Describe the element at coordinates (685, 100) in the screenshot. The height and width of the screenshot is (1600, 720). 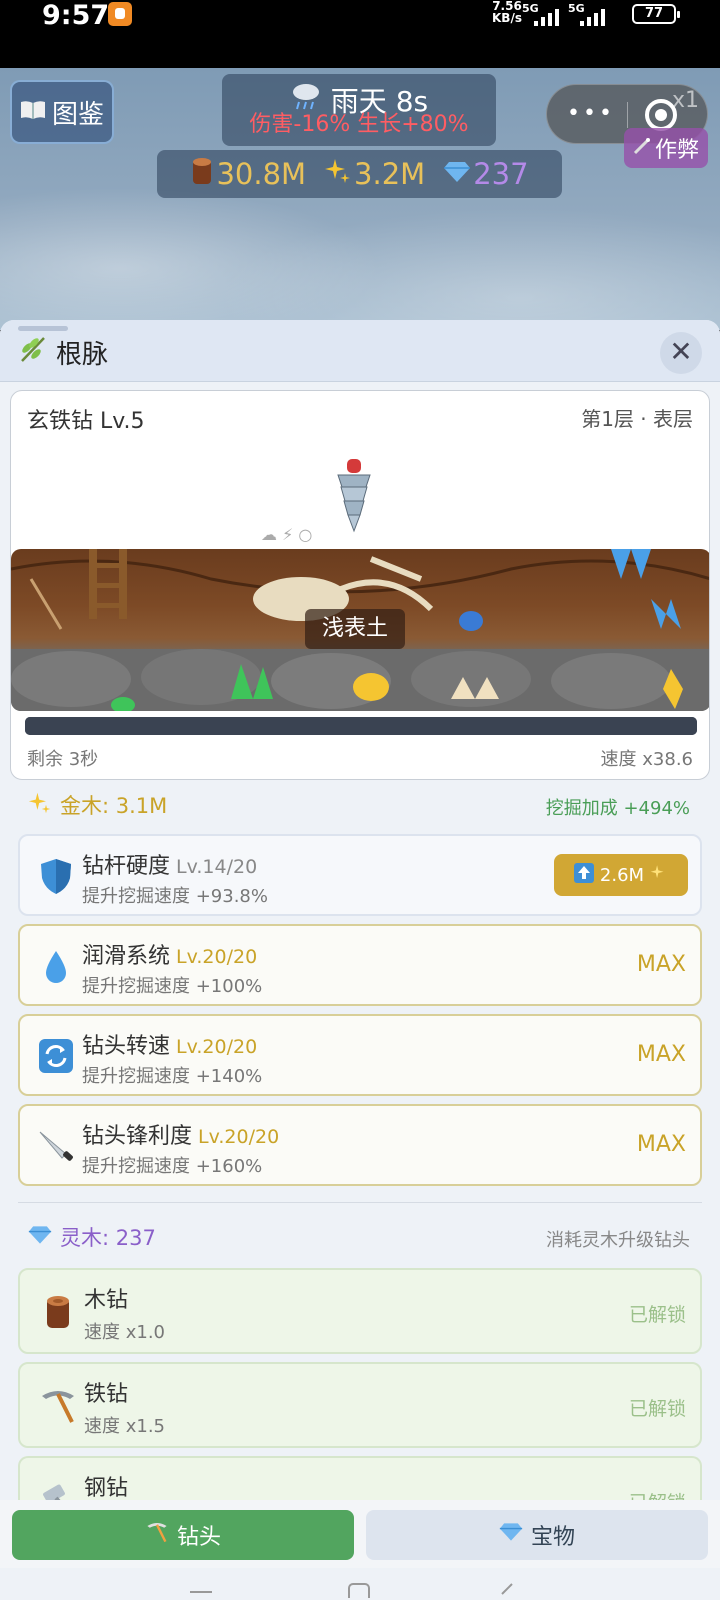
I see `game-speed-multiplier: x1` at that location.